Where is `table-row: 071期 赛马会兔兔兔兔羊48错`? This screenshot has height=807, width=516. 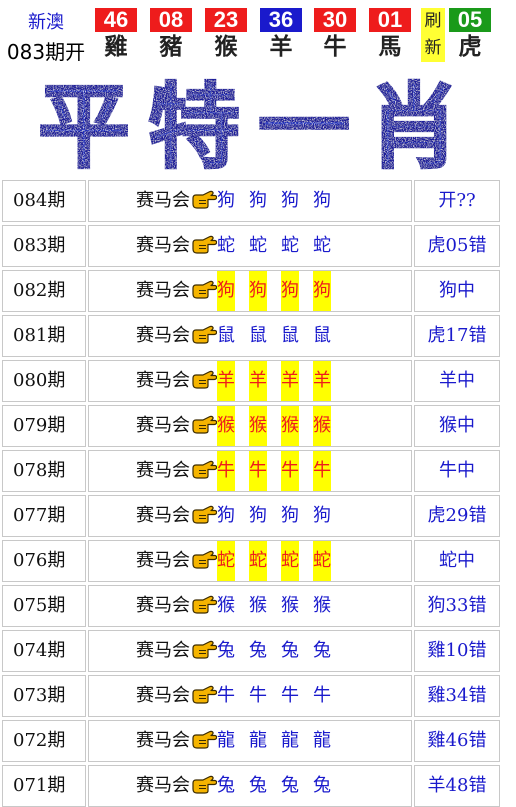 table-row: 071期 赛马会兔兔兔兔羊48错 is located at coordinates (258, 786).